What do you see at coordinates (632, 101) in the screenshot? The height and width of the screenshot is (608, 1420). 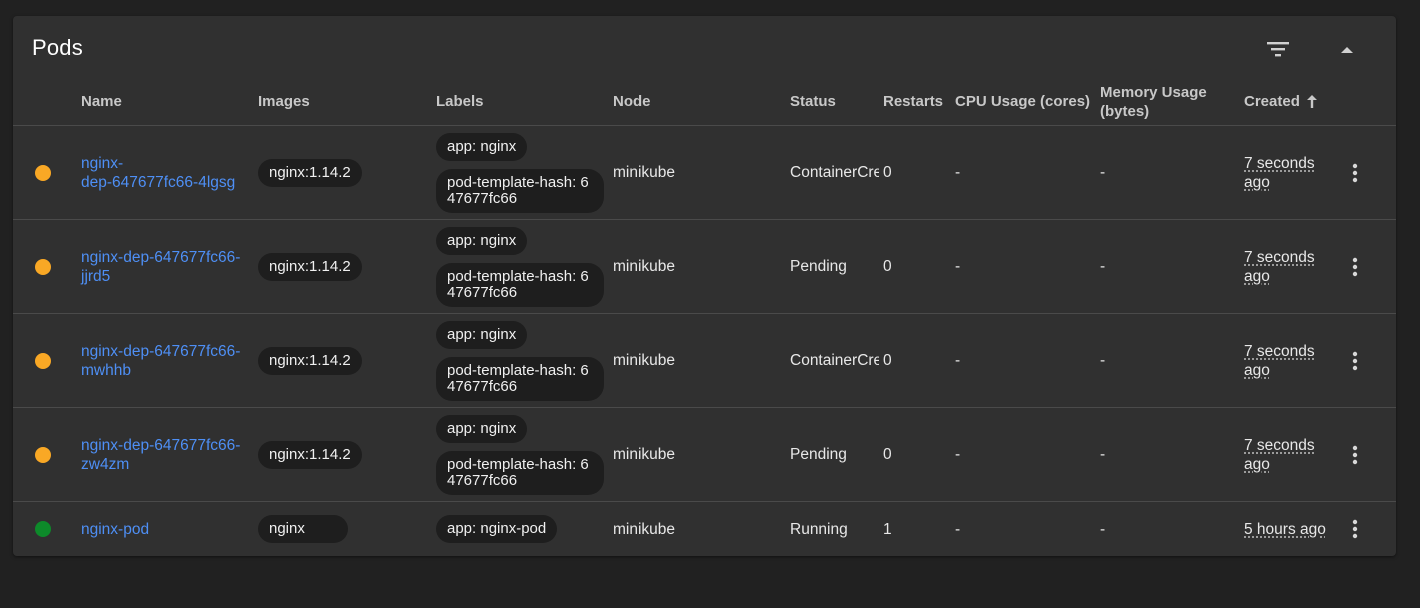 I see `column-header-node: Node` at bounding box center [632, 101].